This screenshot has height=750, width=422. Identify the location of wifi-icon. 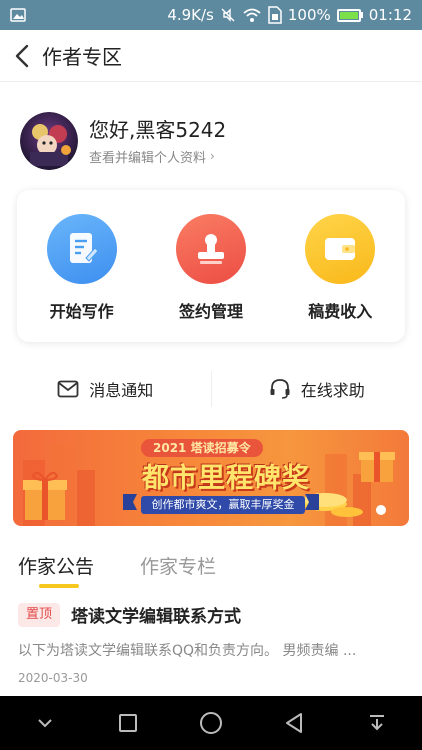
(252, 15).